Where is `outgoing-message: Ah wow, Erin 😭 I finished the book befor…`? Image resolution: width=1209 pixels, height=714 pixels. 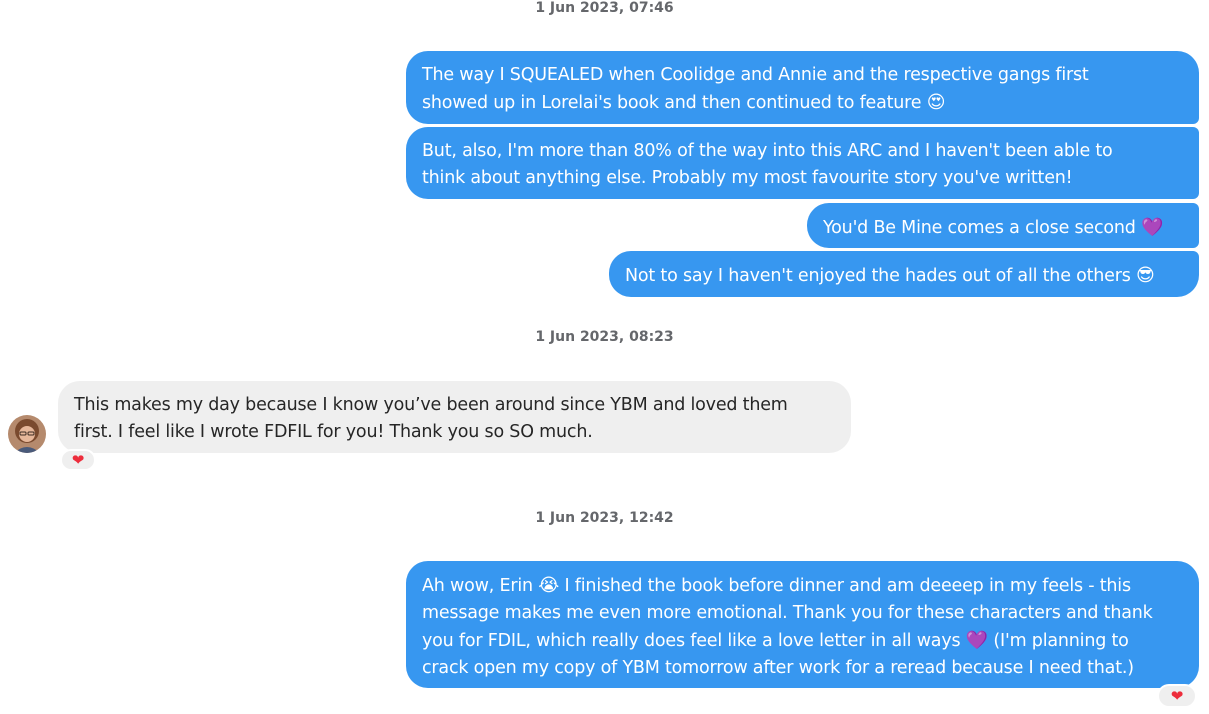 outgoing-message: Ah wow, Erin 😭 I finished the book befor… is located at coordinates (802, 624).